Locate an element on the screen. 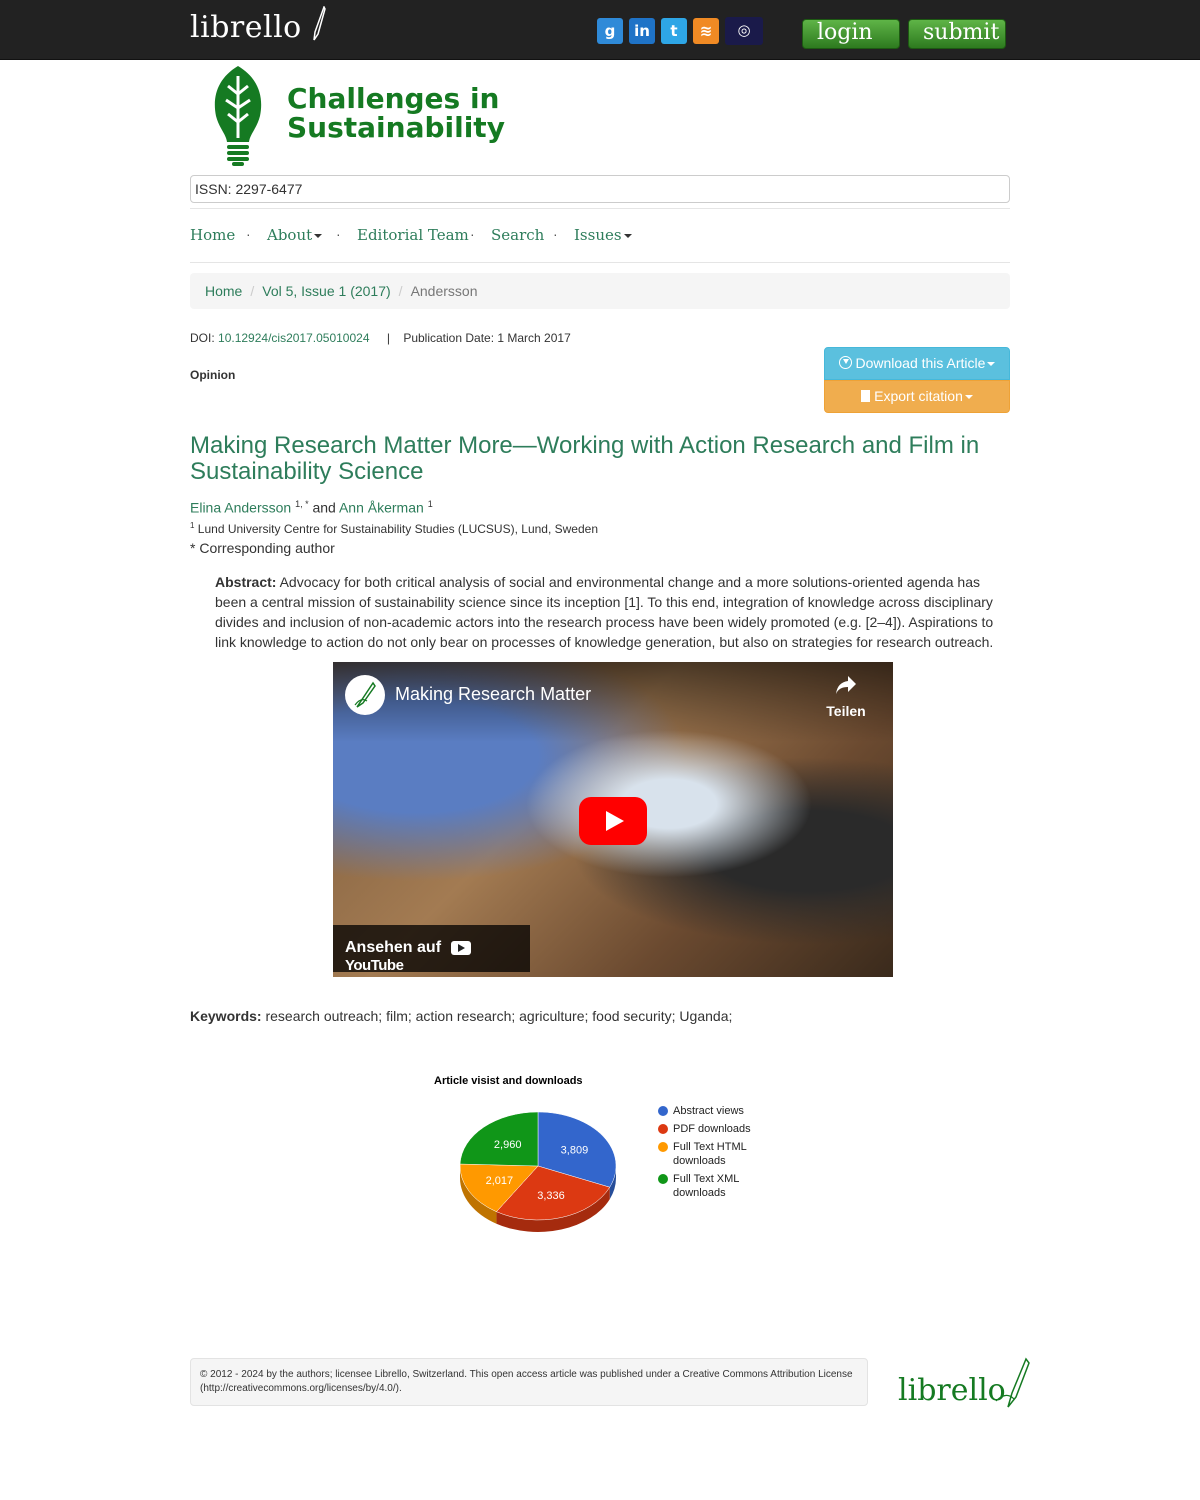 This screenshot has height=1500, width=1200. download-label: Download this Article is located at coordinates (920, 363).